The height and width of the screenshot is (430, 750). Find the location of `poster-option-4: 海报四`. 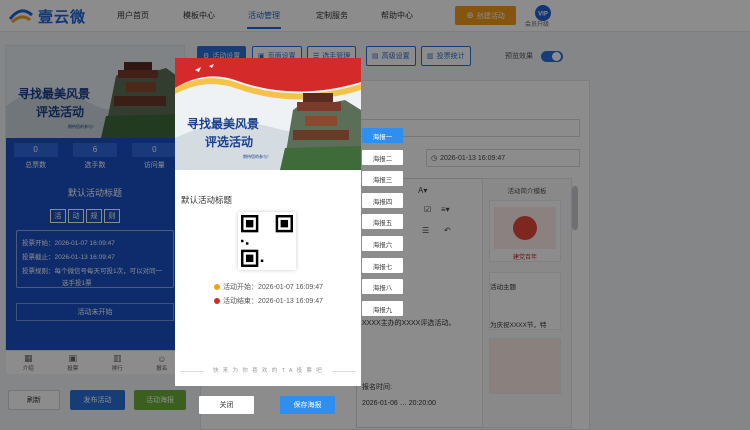

poster-option-4: 海报四 is located at coordinates (382, 200).